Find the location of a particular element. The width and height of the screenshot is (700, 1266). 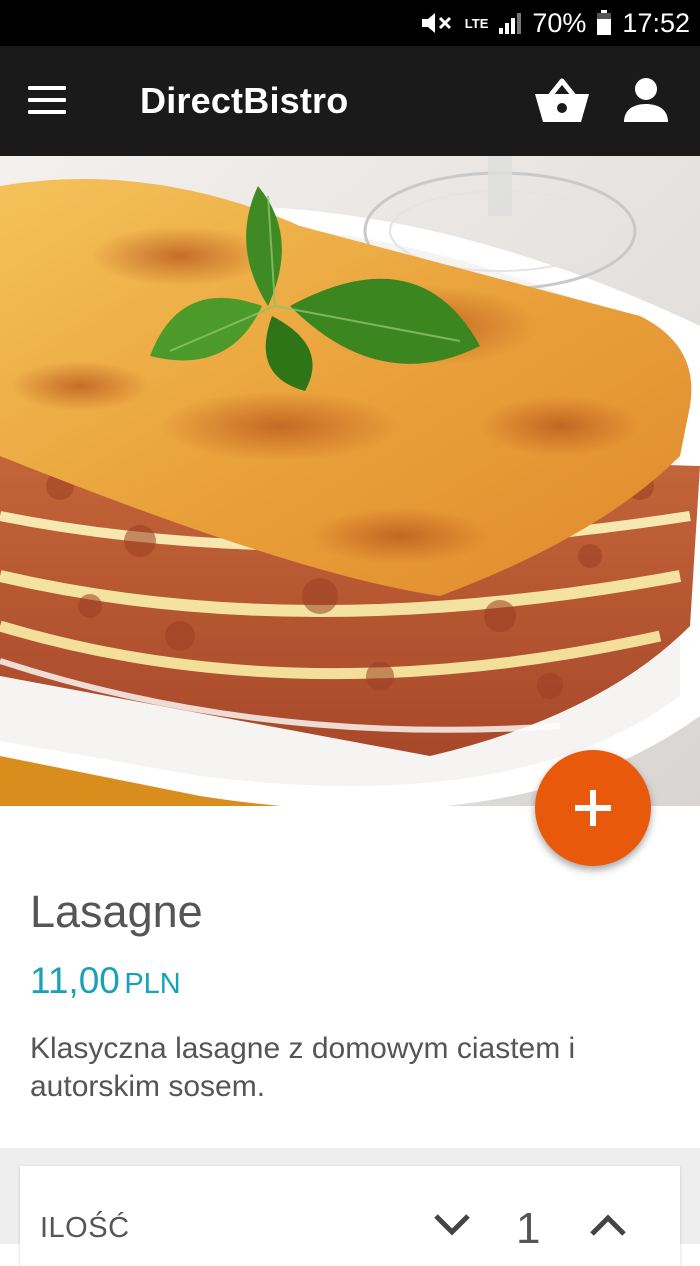

signal-icon is located at coordinates (510, 23).